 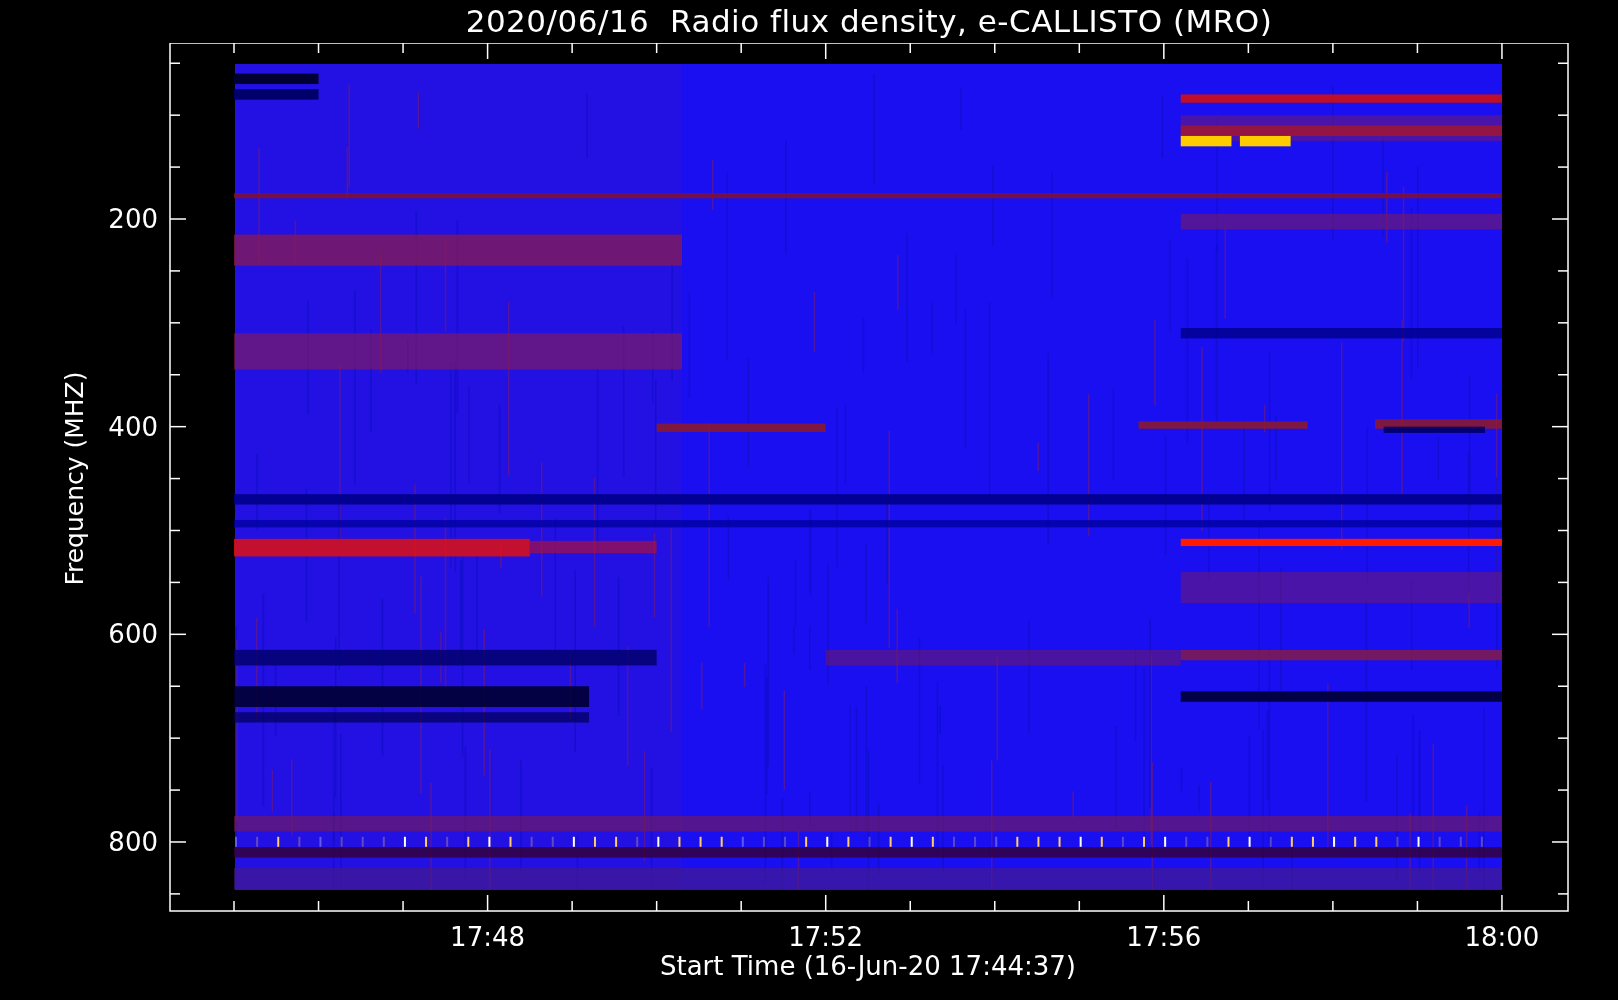 What do you see at coordinates (133, 842) in the screenshot?
I see `y-tick-label: 800` at bounding box center [133, 842].